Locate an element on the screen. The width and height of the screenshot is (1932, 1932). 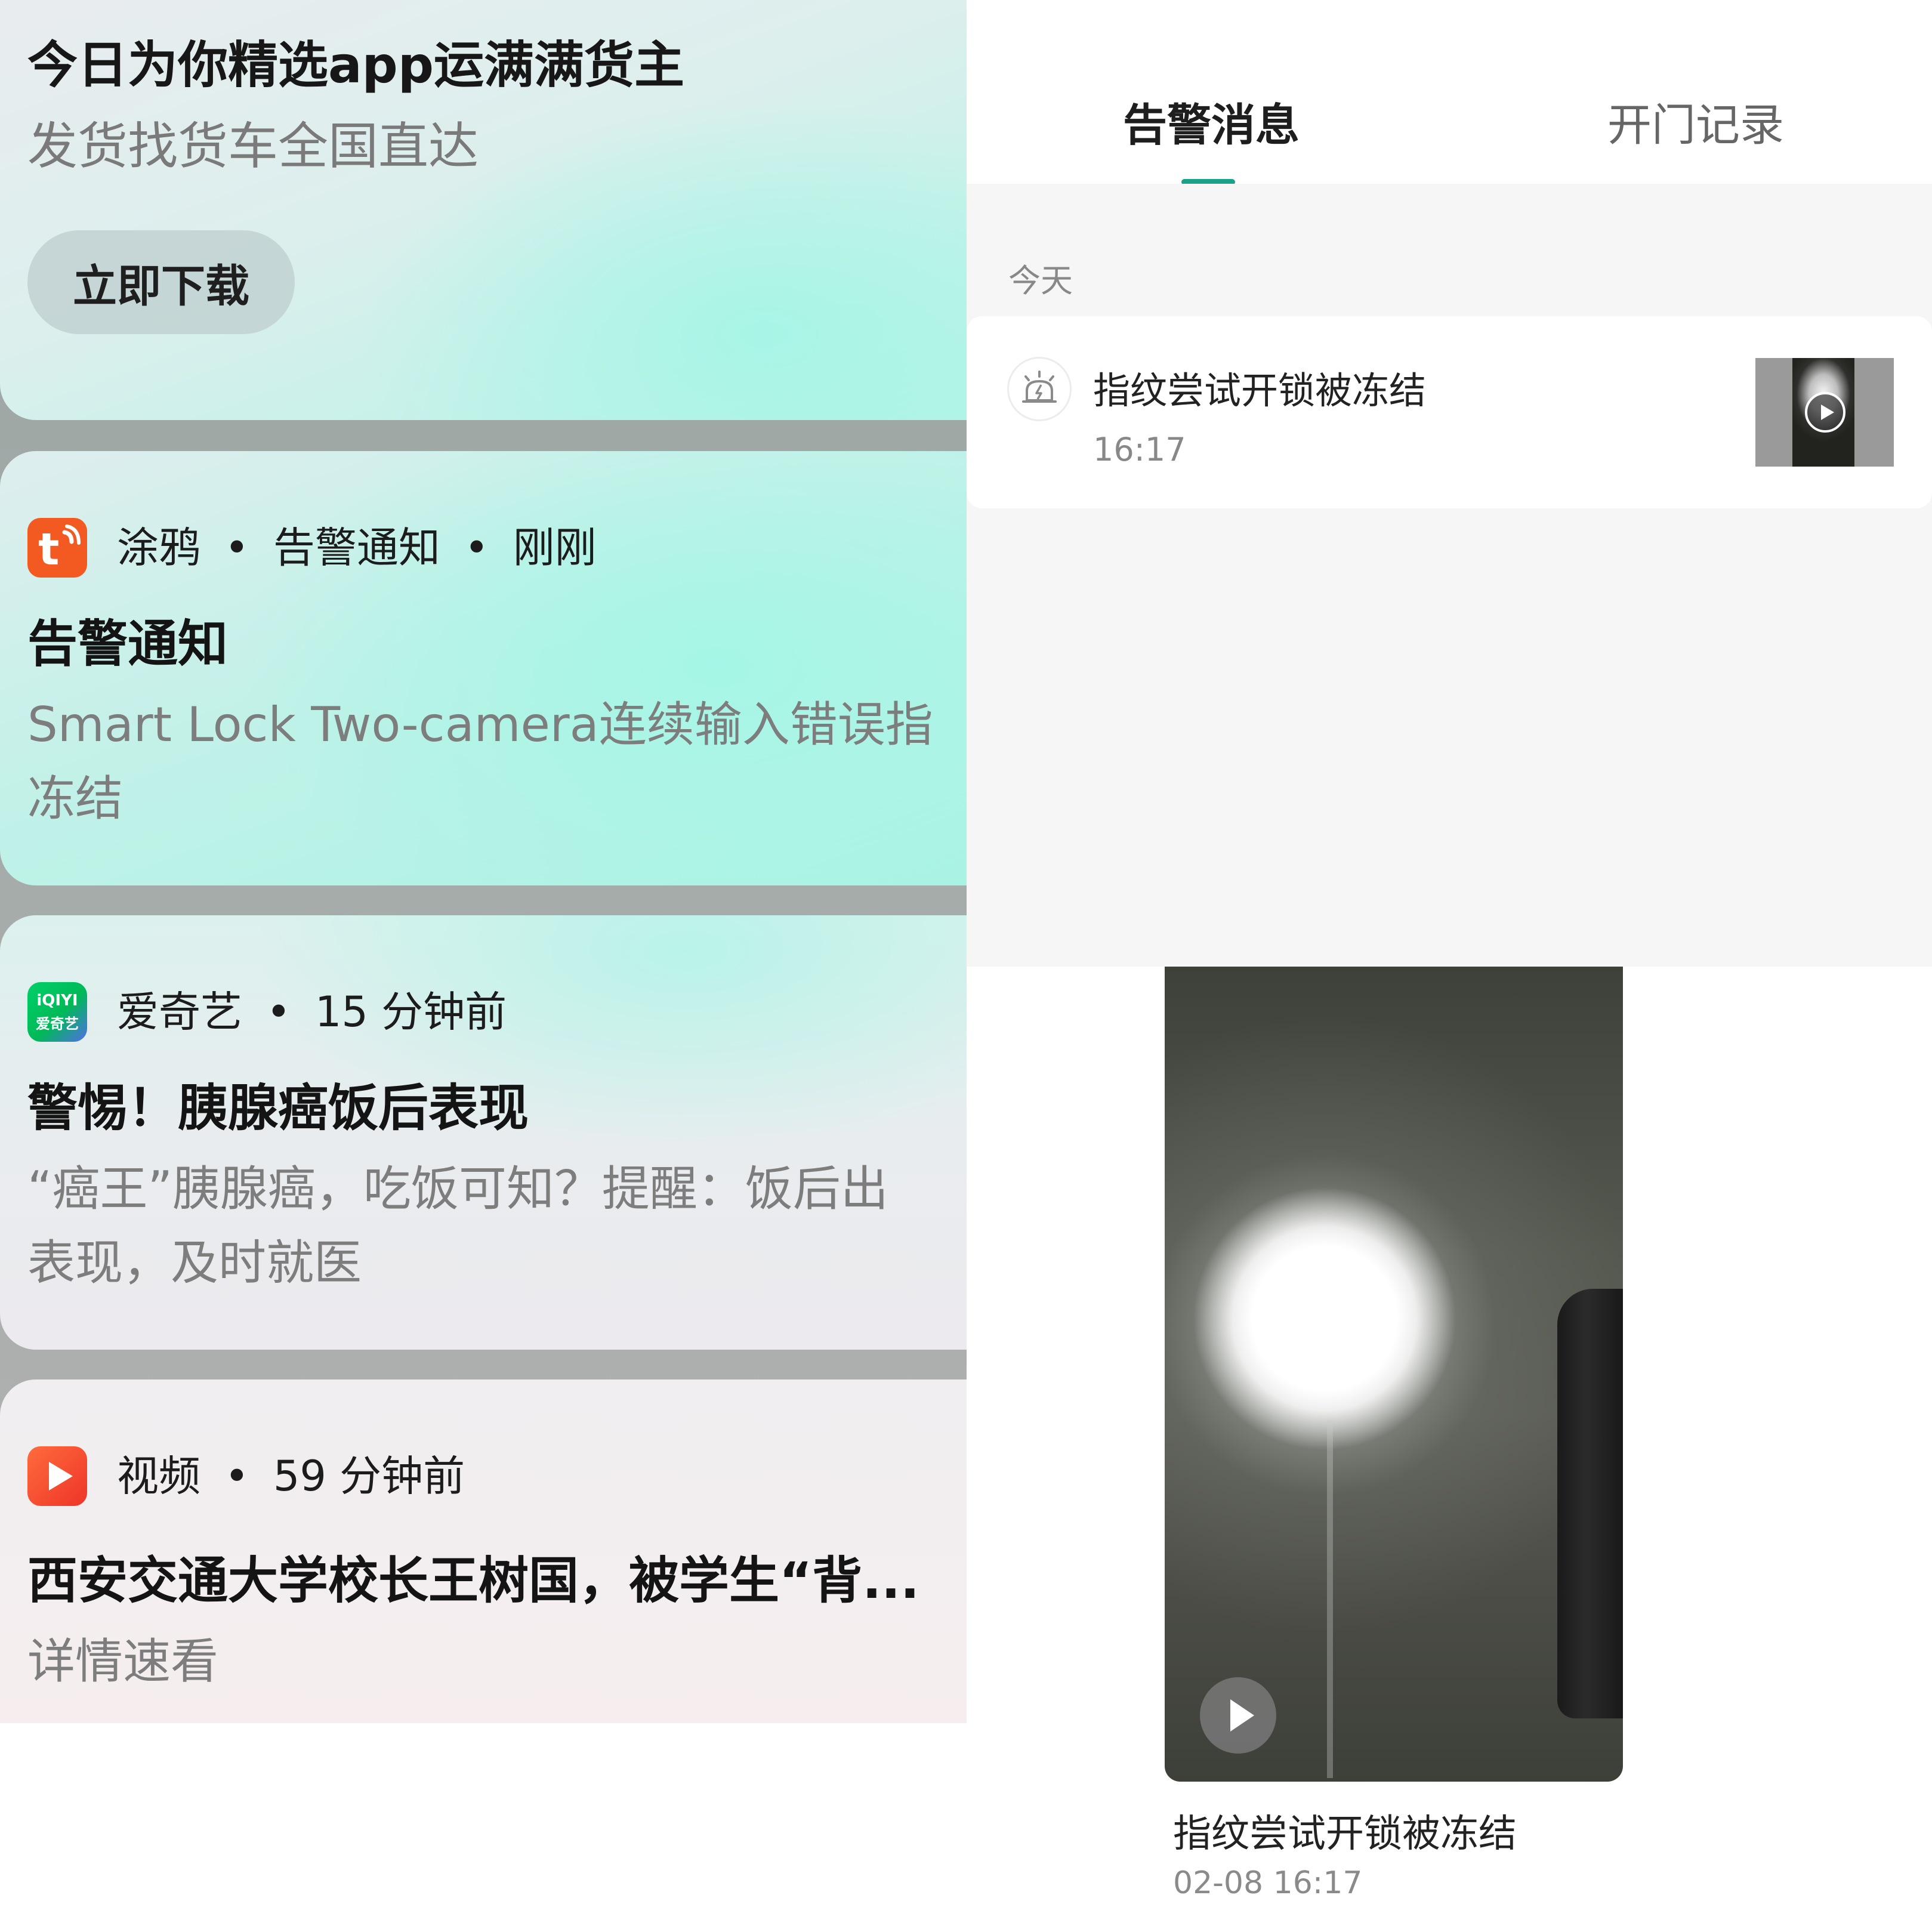
alarm-item-title: 指纹尝试开锁被冻结 is located at coordinates (1260, 390).